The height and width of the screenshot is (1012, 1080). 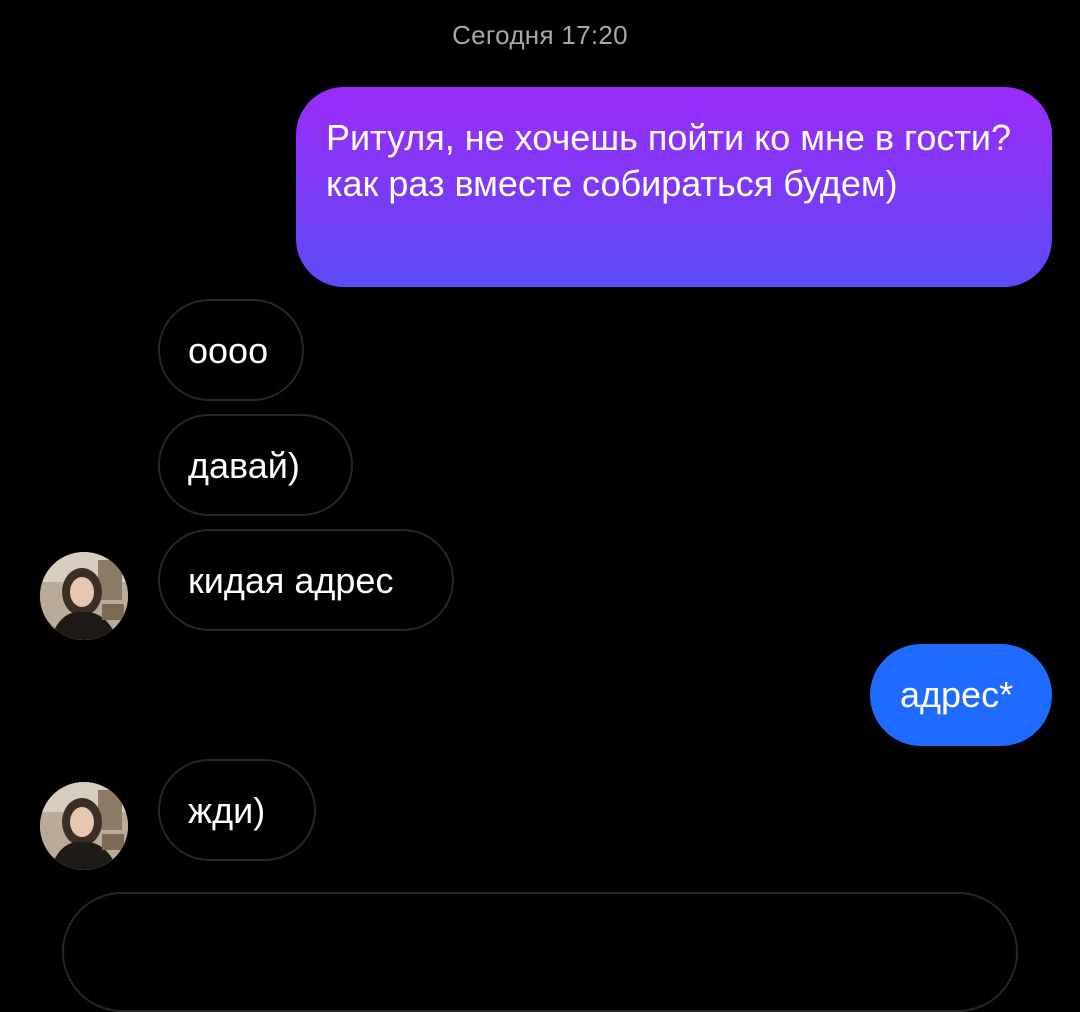 I want to click on message-text: оооо, so click(x=228, y=350).